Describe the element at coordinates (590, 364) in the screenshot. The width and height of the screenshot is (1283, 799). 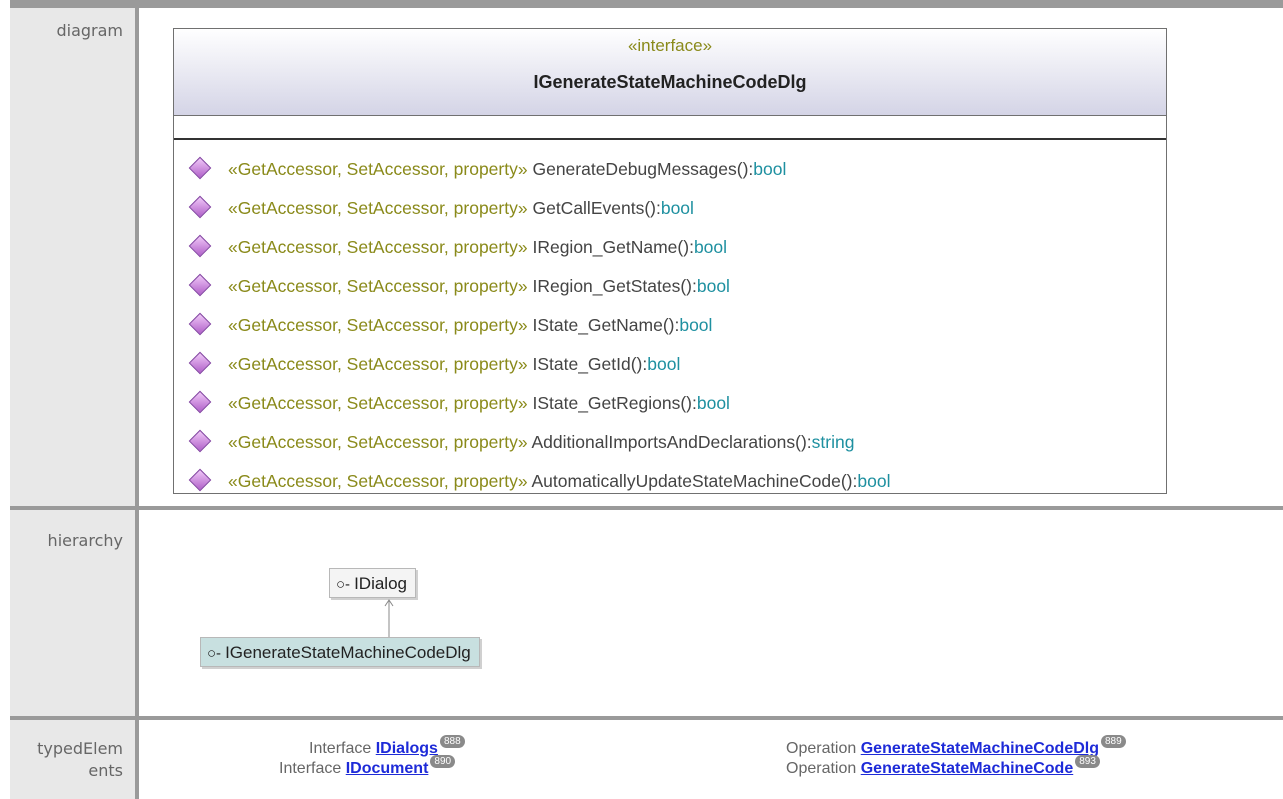
I see `operation-name: IState_GetId():` at that location.